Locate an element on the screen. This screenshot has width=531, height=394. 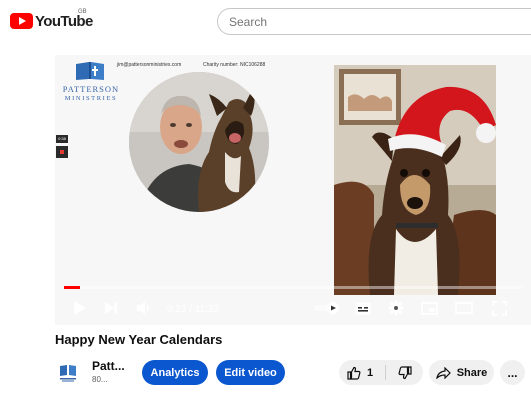
like-dislike-group: 1 is located at coordinates (381, 372).